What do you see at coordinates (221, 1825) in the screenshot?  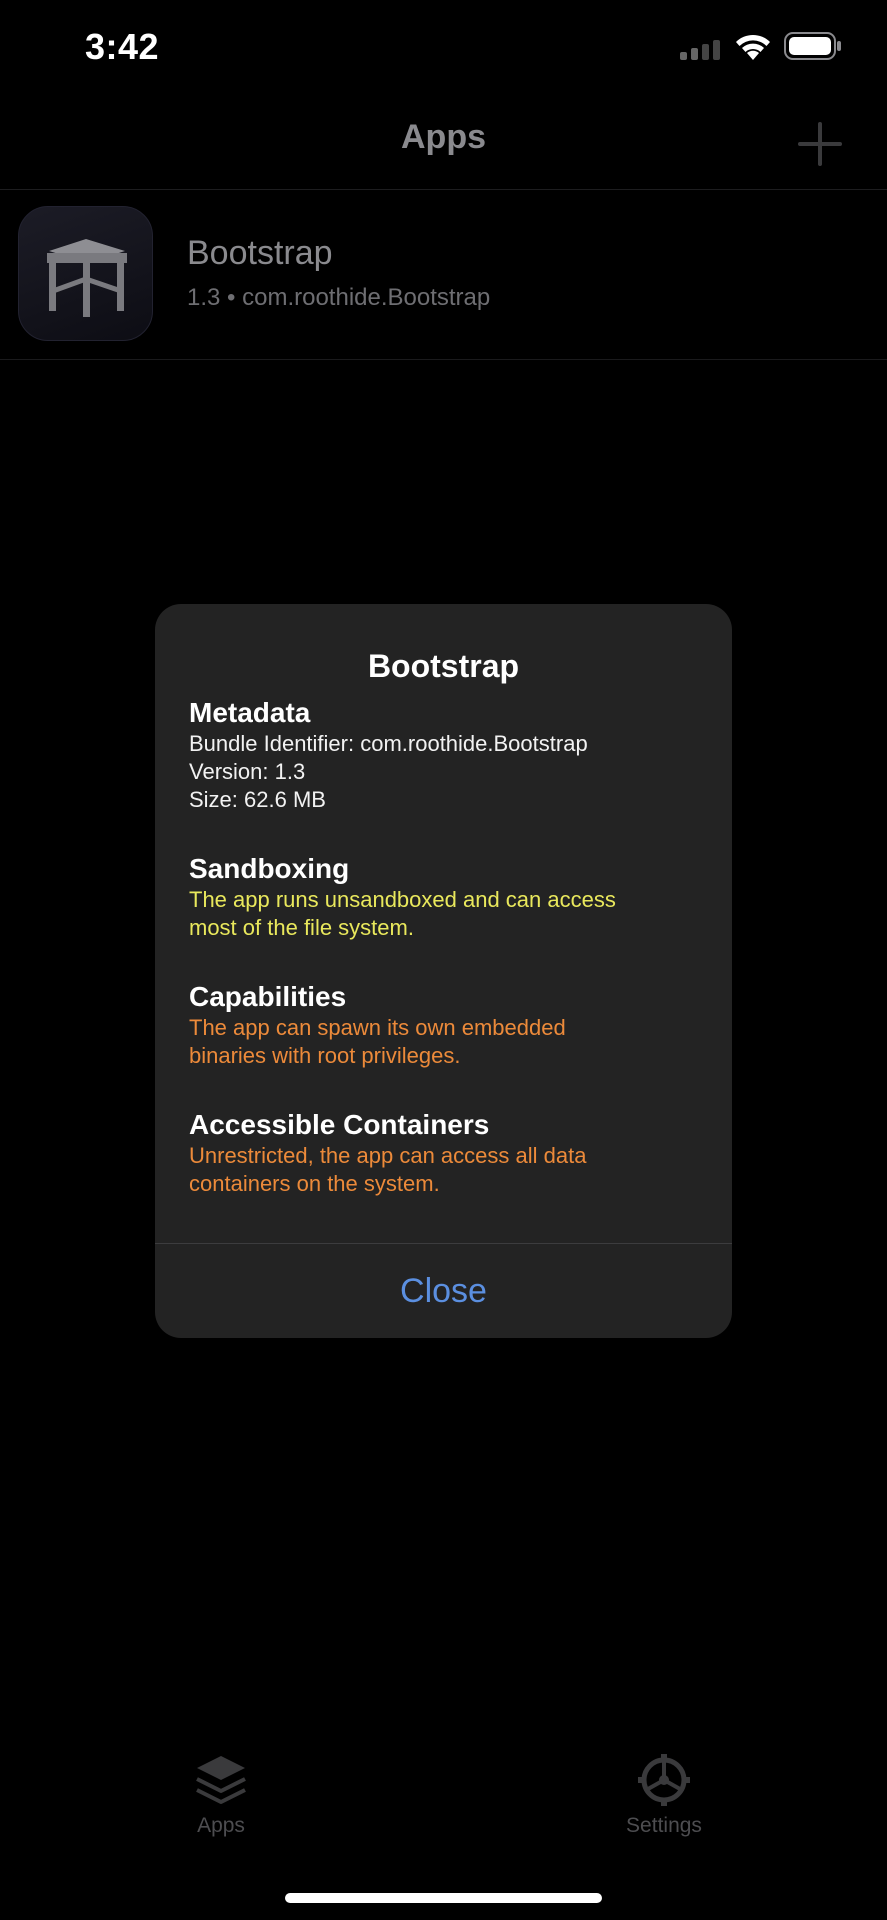 I see `tab-label: Apps` at bounding box center [221, 1825].